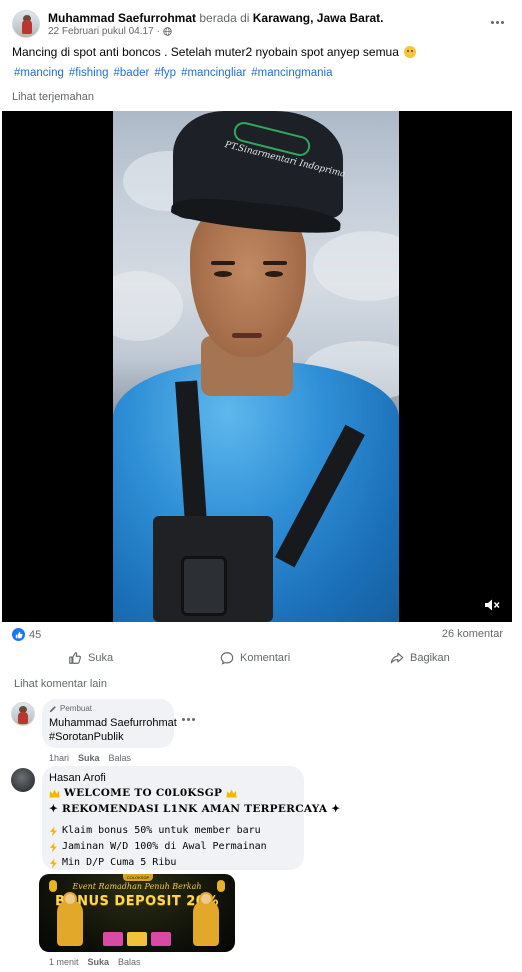 This screenshot has height=972, width=522. I want to click on view-more-comments-link: Lihat komentar lain, so click(60, 684).